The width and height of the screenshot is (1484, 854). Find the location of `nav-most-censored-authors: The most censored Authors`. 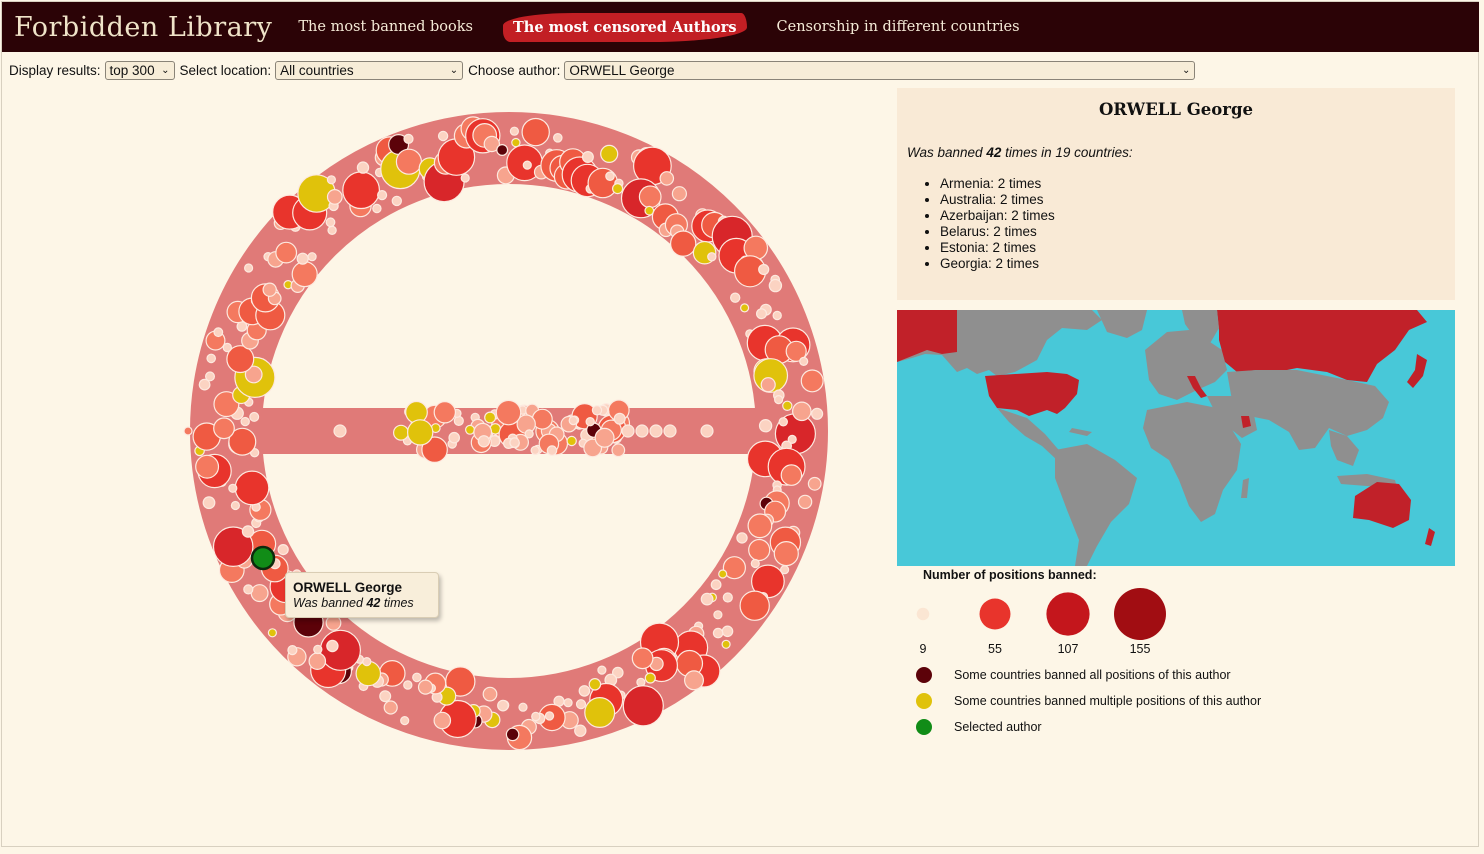

nav-most-censored-authors: The most censored Authors is located at coordinates (624, 27).